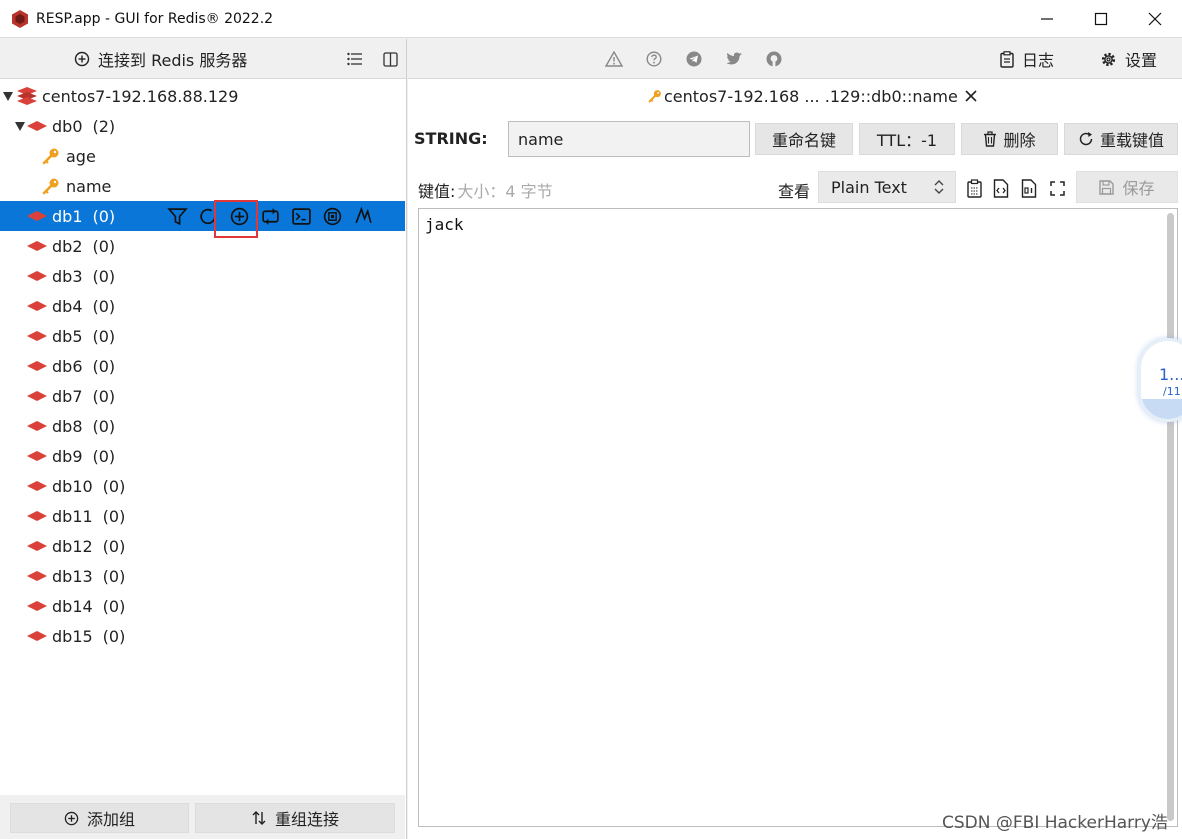  I want to click on value-text: jack, so click(444, 224).